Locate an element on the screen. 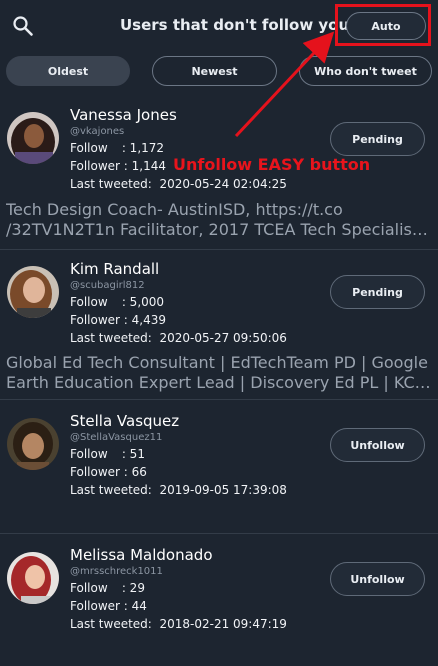  follow-count: Follow : 51 is located at coordinates (107, 454).